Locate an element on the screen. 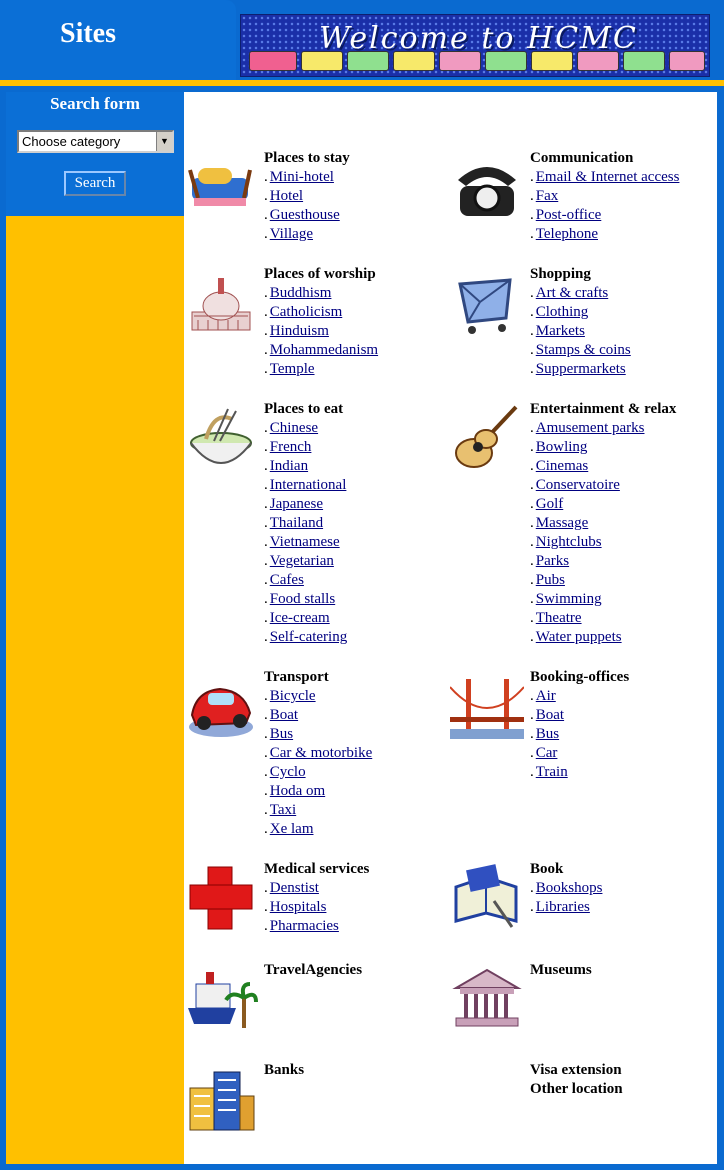 The image size is (724, 1170). category-link: Conservatoire is located at coordinates (578, 485).